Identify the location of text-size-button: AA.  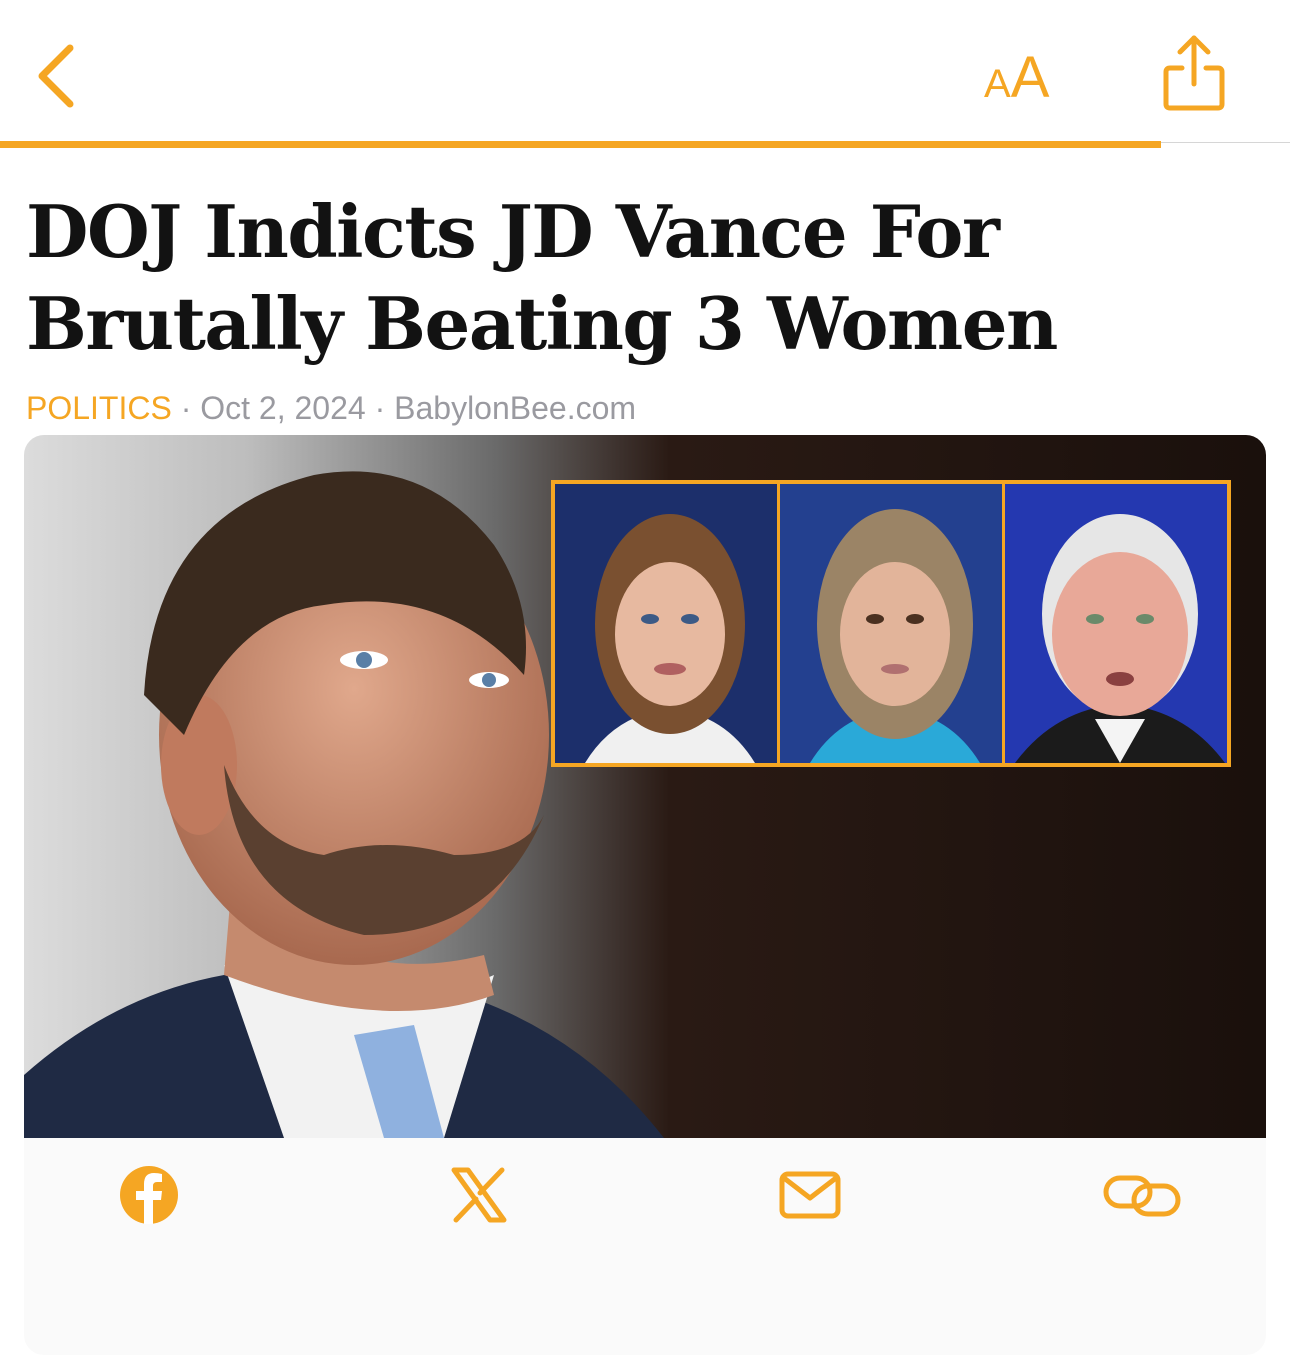
(1017, 77).